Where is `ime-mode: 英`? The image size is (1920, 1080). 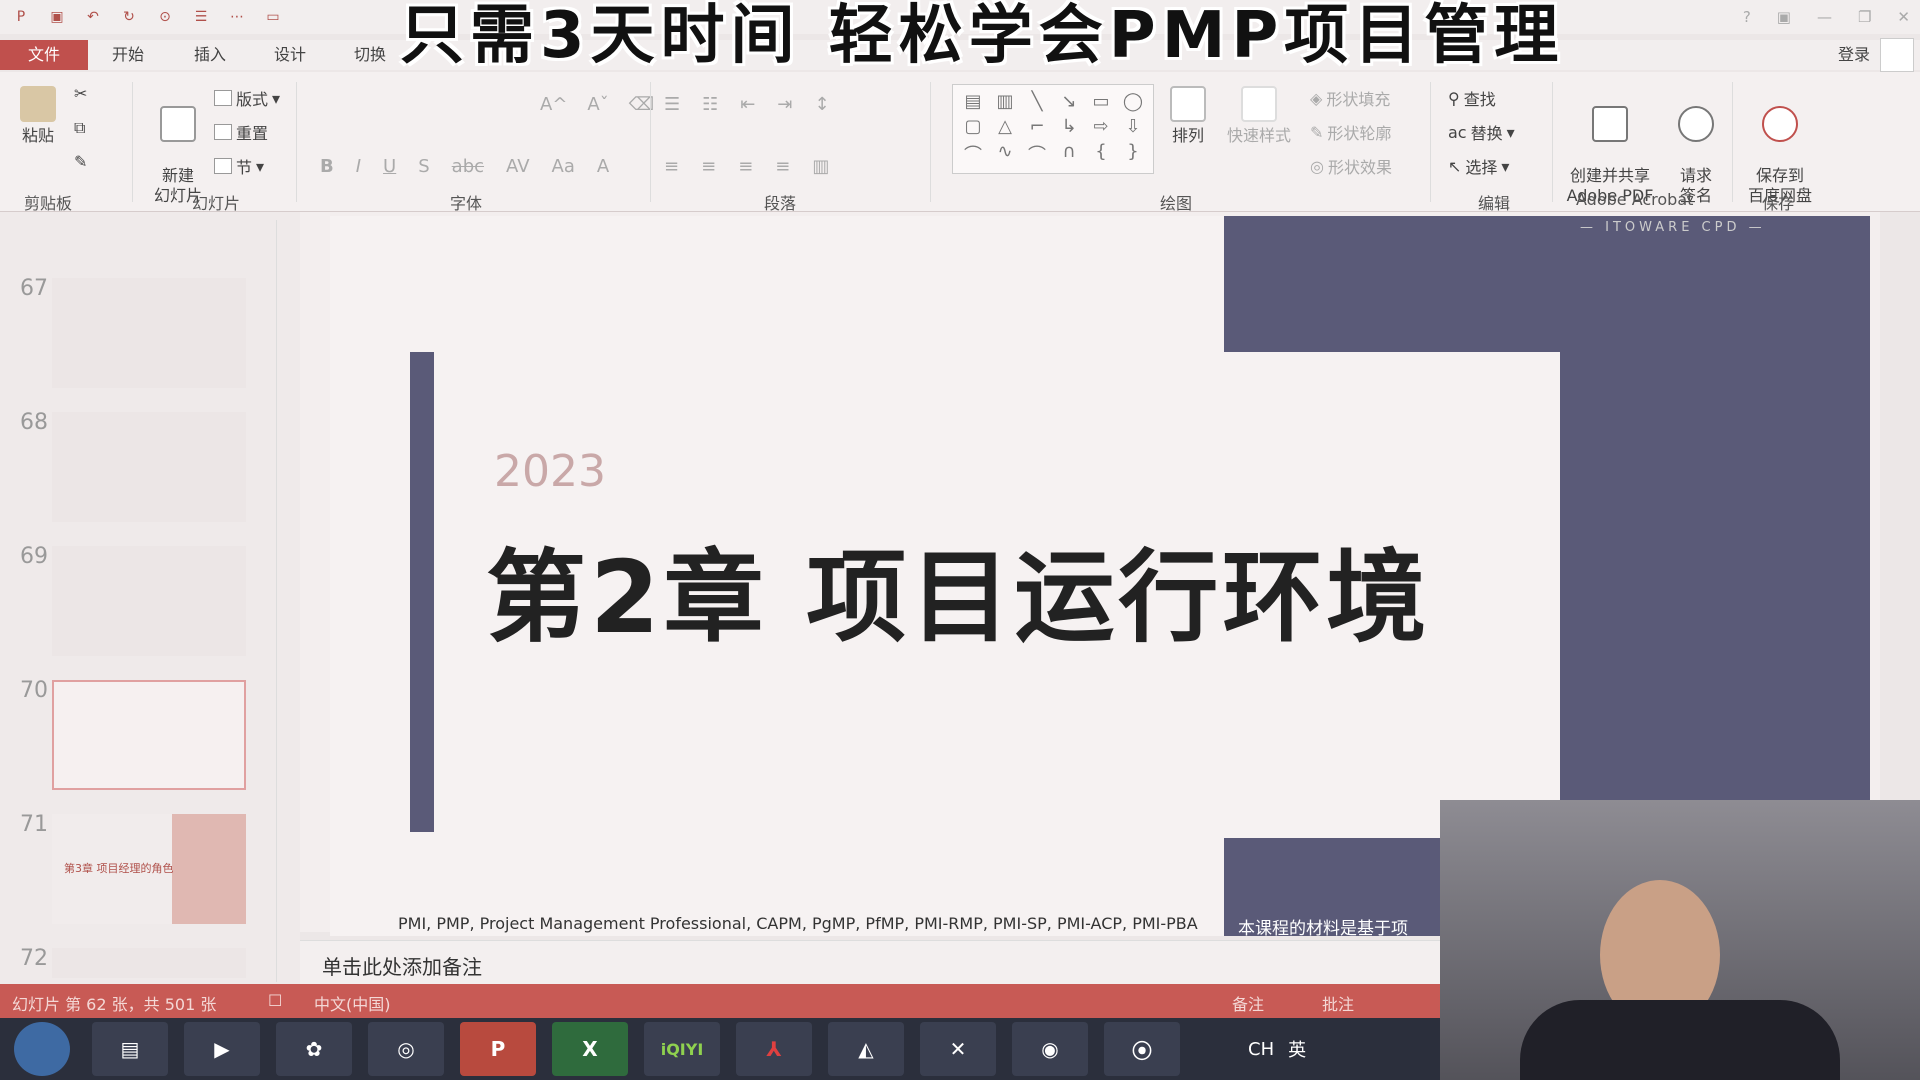 ime-mode: 英 is located at coordinates (1297, 1049).